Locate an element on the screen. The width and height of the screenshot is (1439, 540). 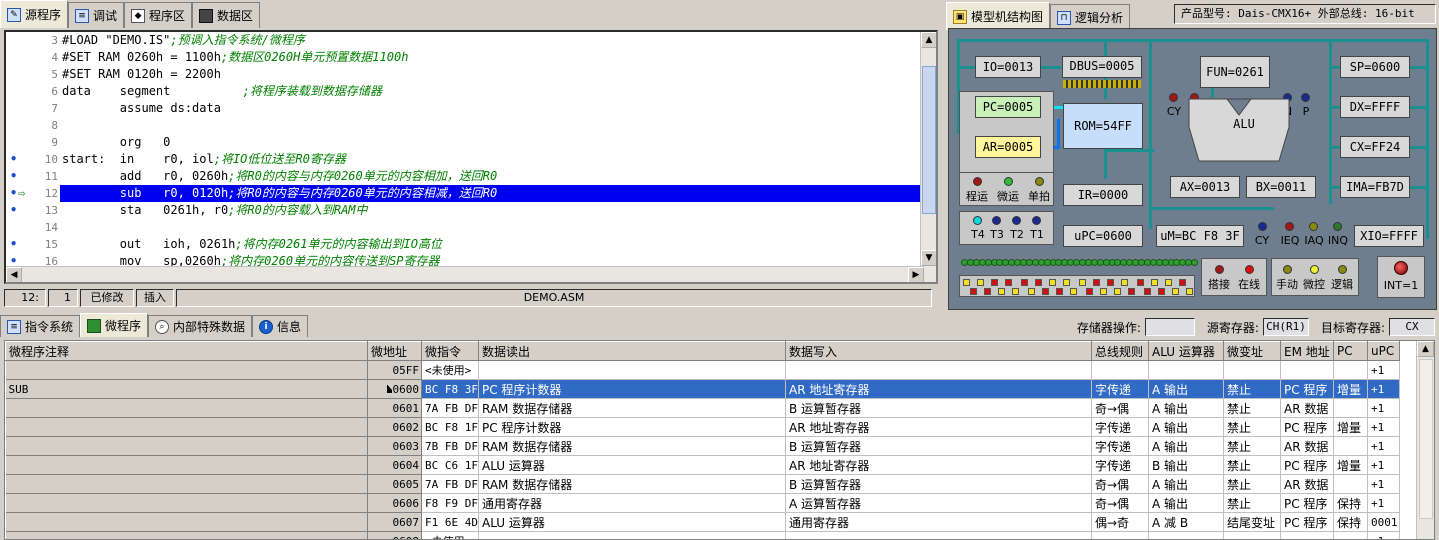
table-cell: B 输出 is located at coordinates (1186, 465).